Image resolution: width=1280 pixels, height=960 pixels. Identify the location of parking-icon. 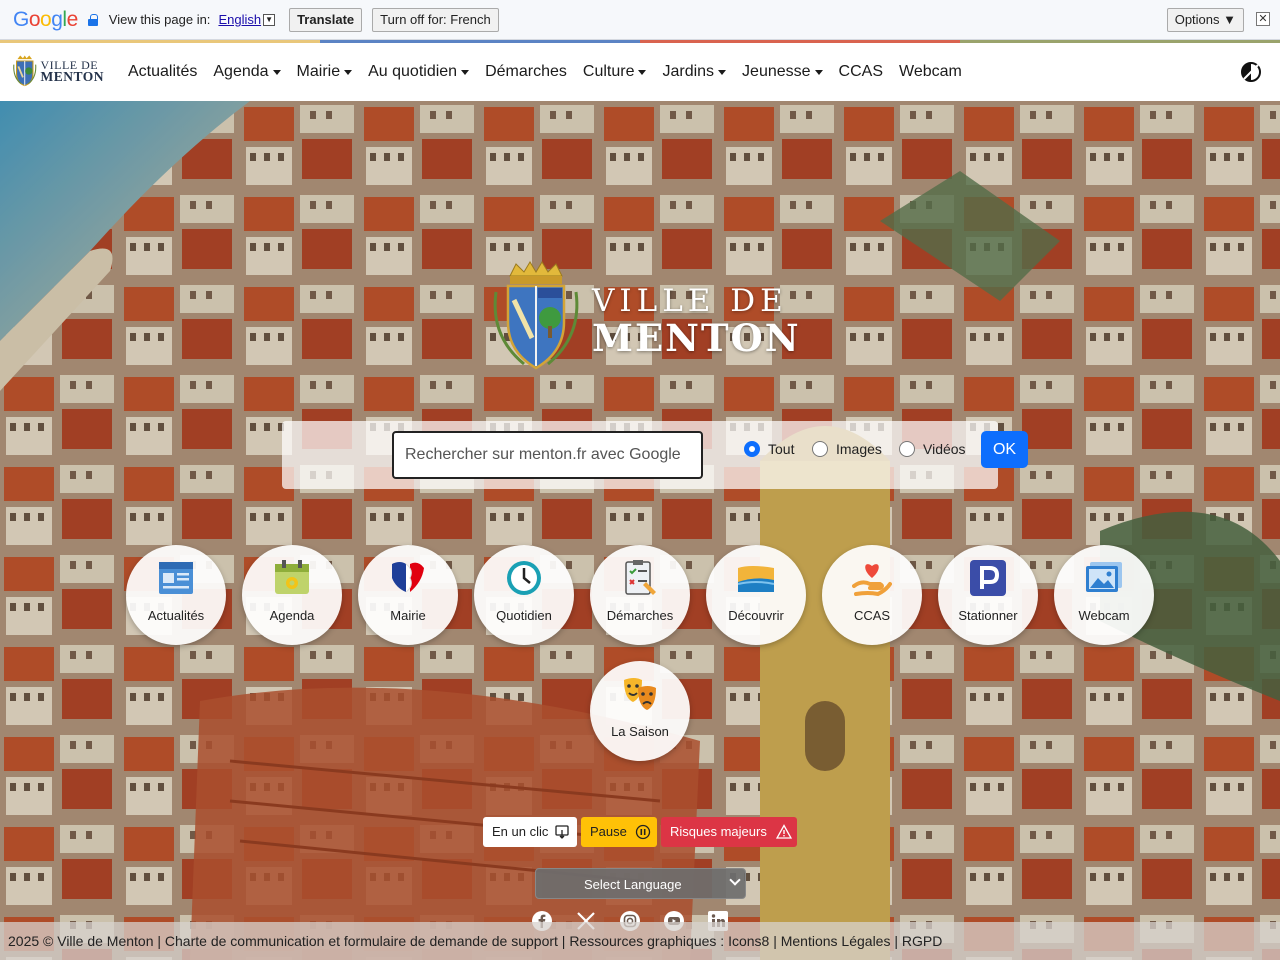
(988, 578).